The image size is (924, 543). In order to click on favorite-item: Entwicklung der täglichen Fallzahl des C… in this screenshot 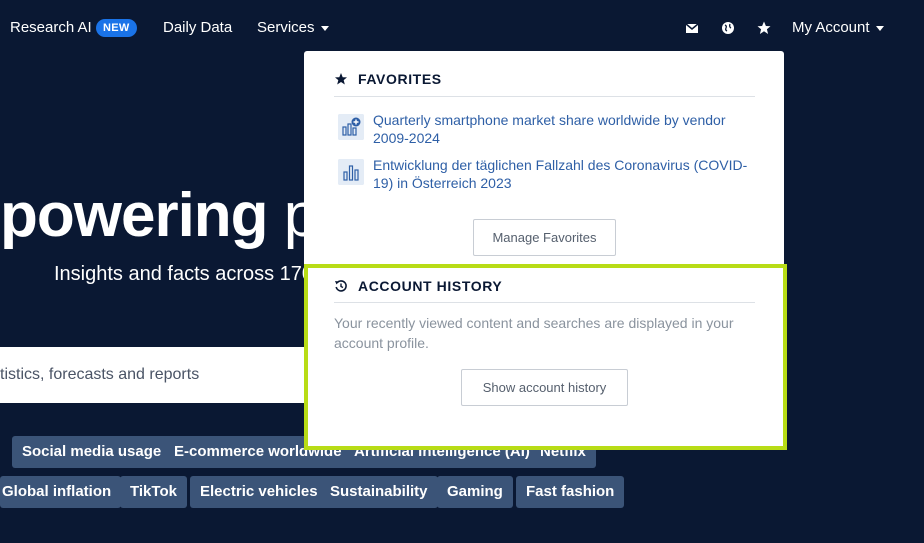, I will do `click(548, 174)`.